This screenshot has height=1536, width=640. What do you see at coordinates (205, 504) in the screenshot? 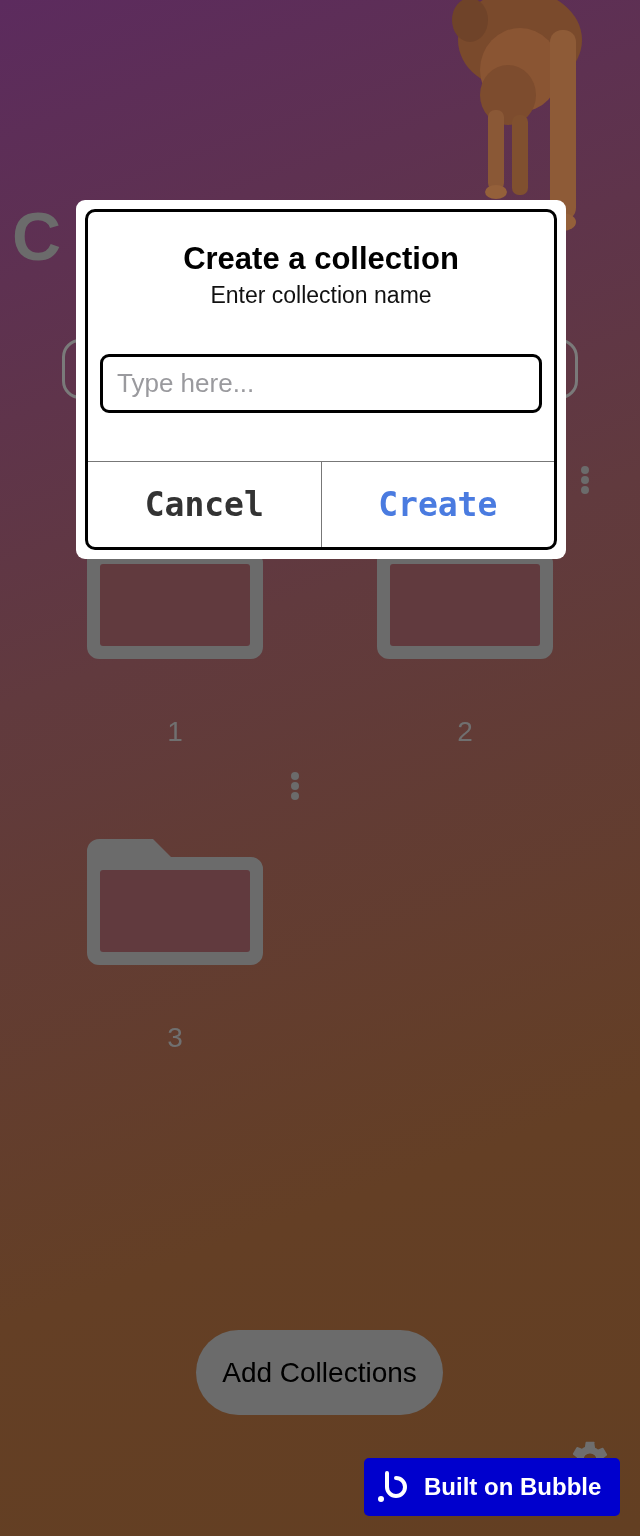
I see `cancel-button: Cancel` at bounding box center [205, 504].